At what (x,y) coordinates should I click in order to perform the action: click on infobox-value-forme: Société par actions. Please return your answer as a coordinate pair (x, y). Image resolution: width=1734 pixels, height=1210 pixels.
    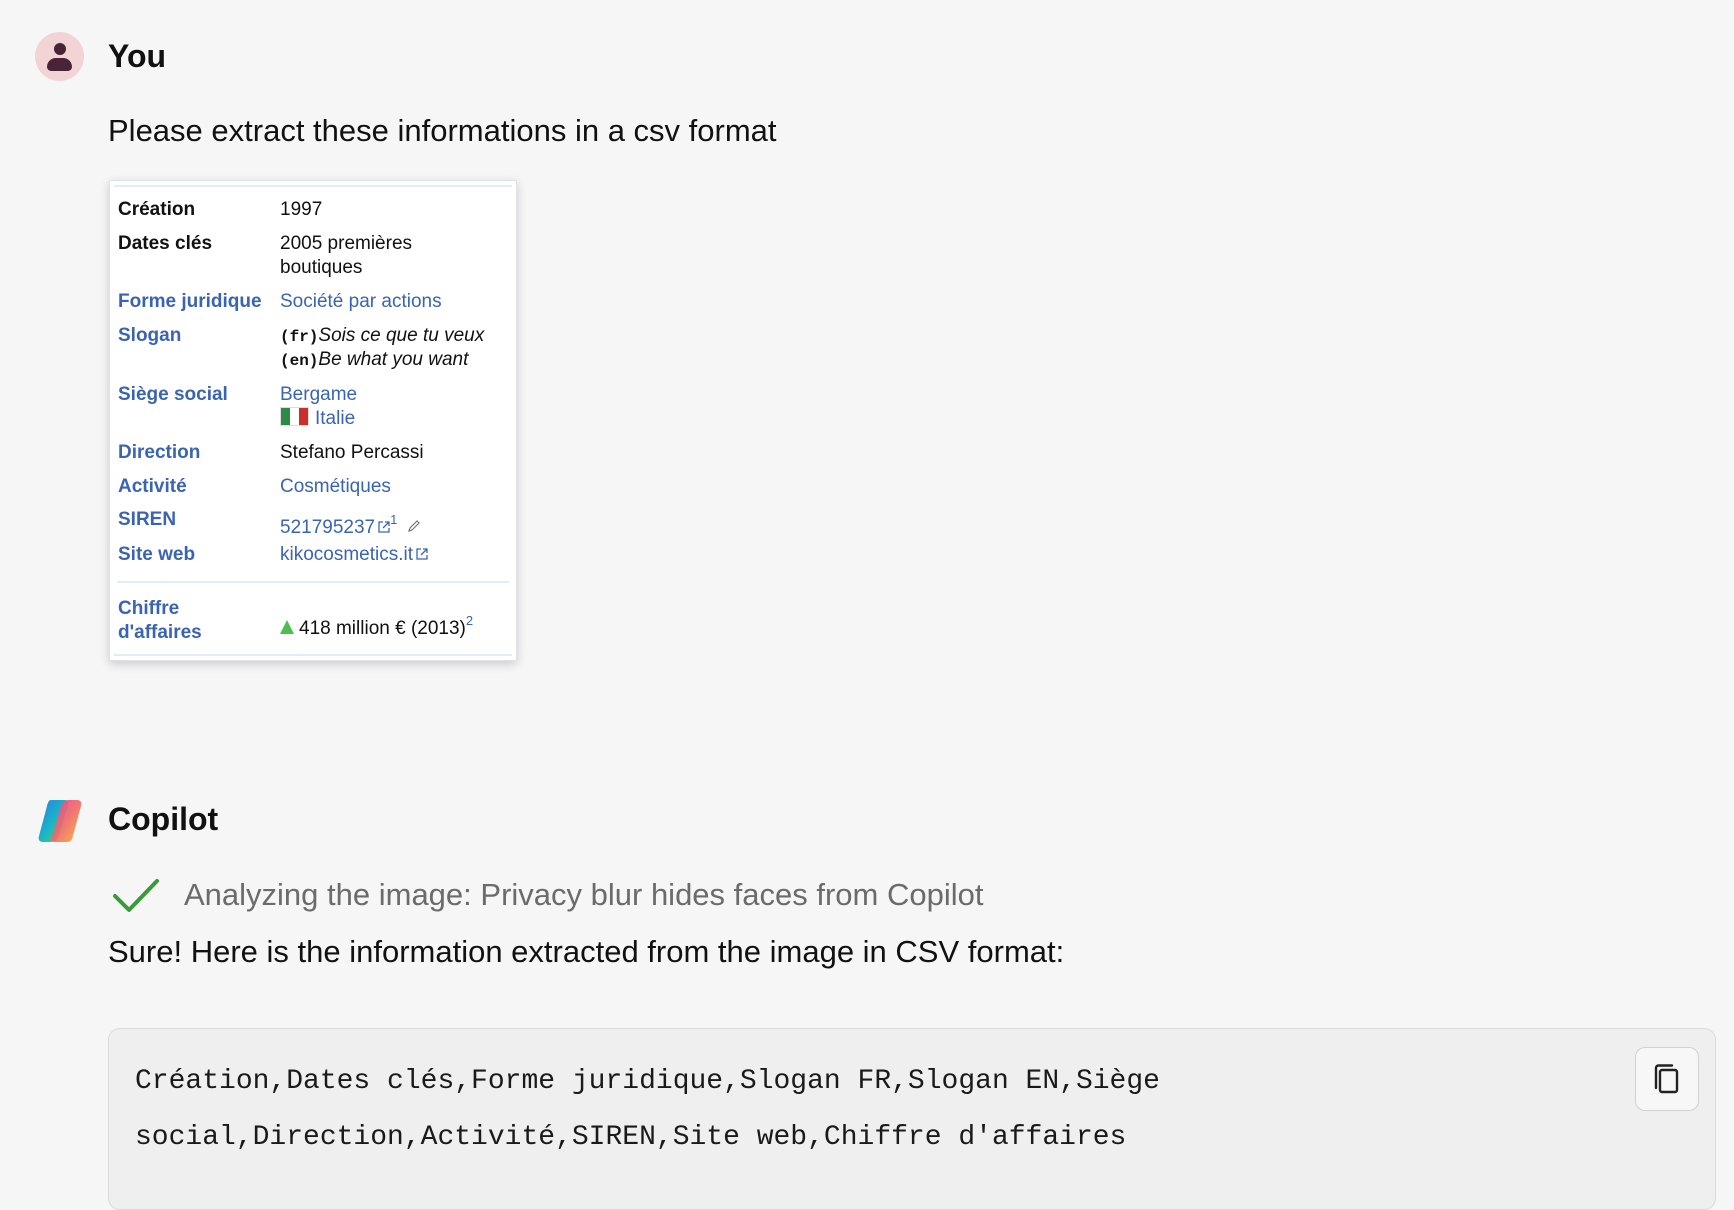
    Looking at the image, I should click on (361, 301).